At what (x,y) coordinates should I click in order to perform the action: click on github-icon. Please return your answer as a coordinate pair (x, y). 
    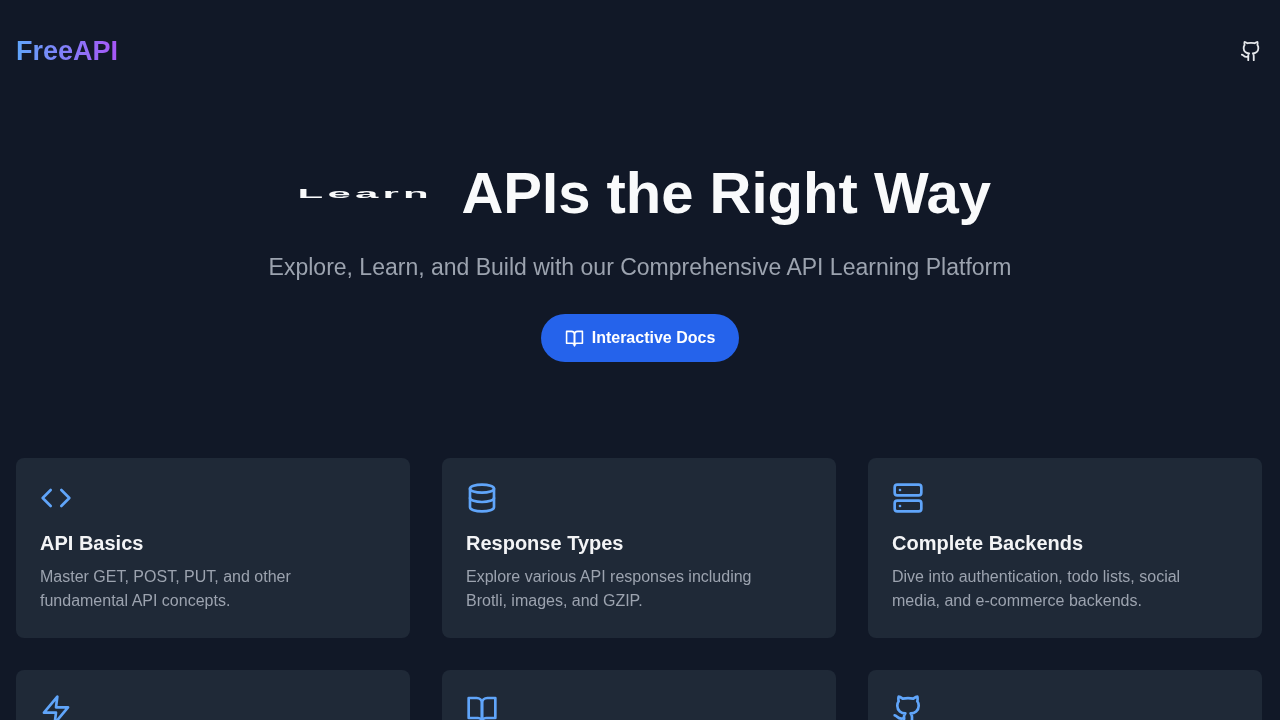
    Looking at the image, I should click on (1251, 51).